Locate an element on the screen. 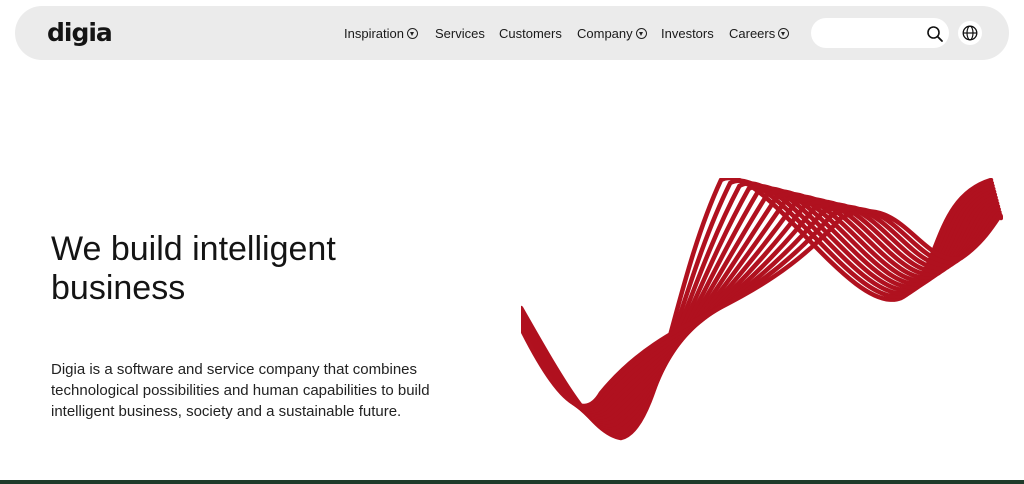  digia-logo: digia is located at coordinates (80, 32).